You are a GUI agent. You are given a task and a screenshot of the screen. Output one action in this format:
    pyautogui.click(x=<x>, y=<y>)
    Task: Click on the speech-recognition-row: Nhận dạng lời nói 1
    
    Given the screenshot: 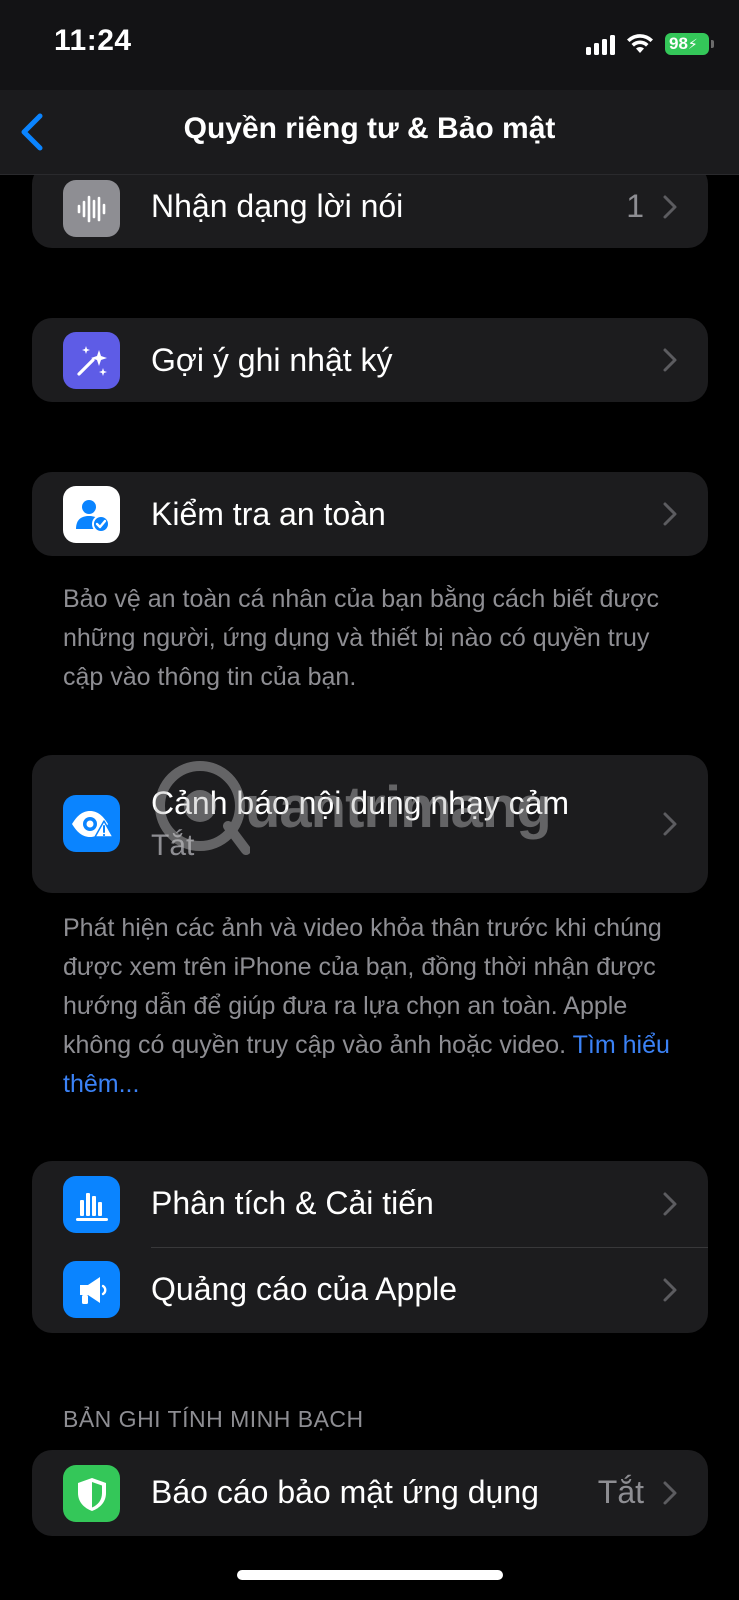 What is the action you would take?
    pyautogui.click(x=370, y=206)
    